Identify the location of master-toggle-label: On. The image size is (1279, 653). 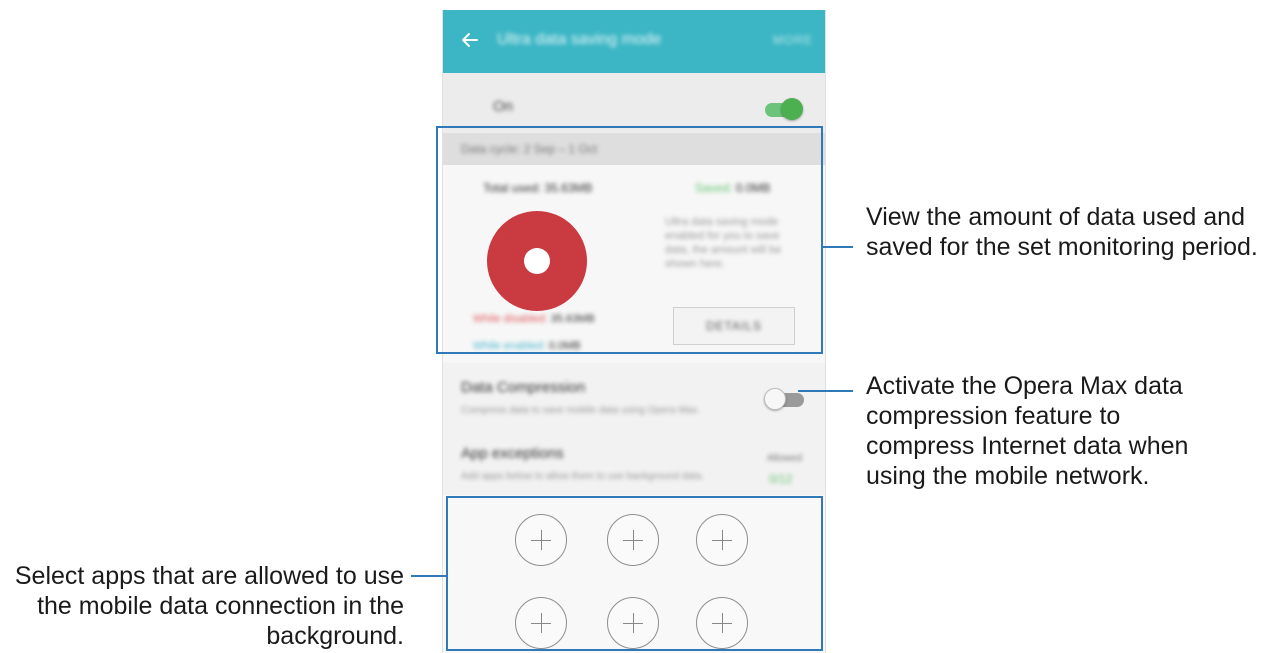
(503, 106).